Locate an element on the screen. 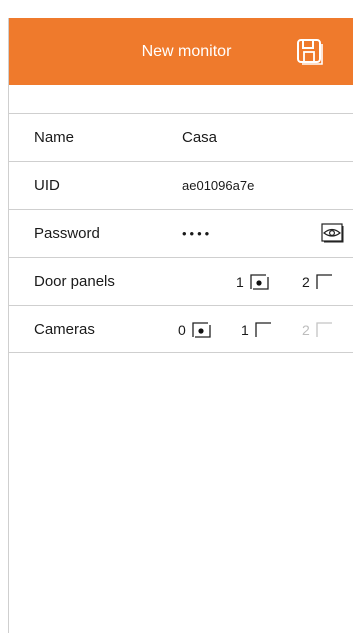 This screenshot has width=353, height=633. eye-icon is located at coordinates (332, 233).